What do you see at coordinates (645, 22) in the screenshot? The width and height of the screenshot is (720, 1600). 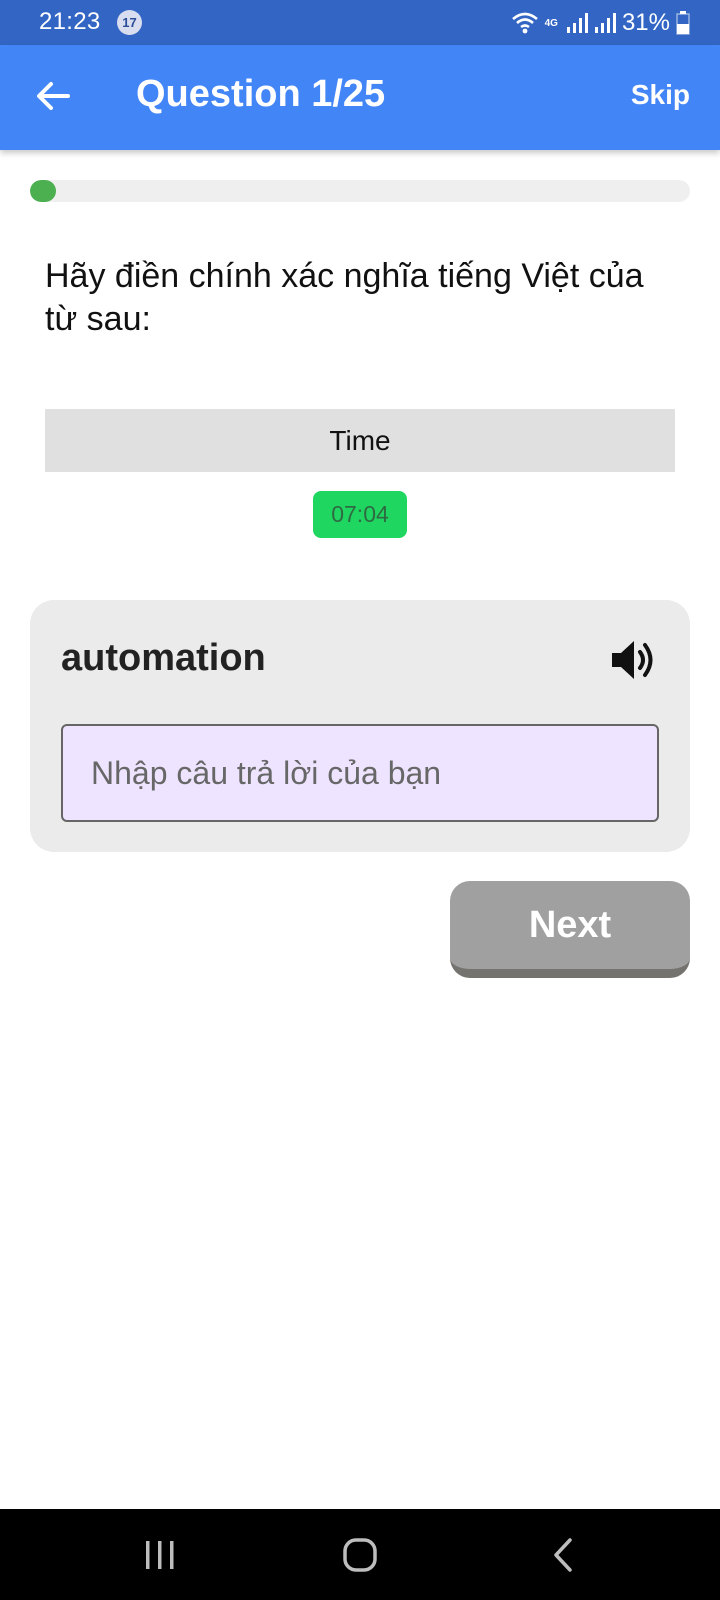 I see `battery-percent: 31%` at bounding box center [645, 22].